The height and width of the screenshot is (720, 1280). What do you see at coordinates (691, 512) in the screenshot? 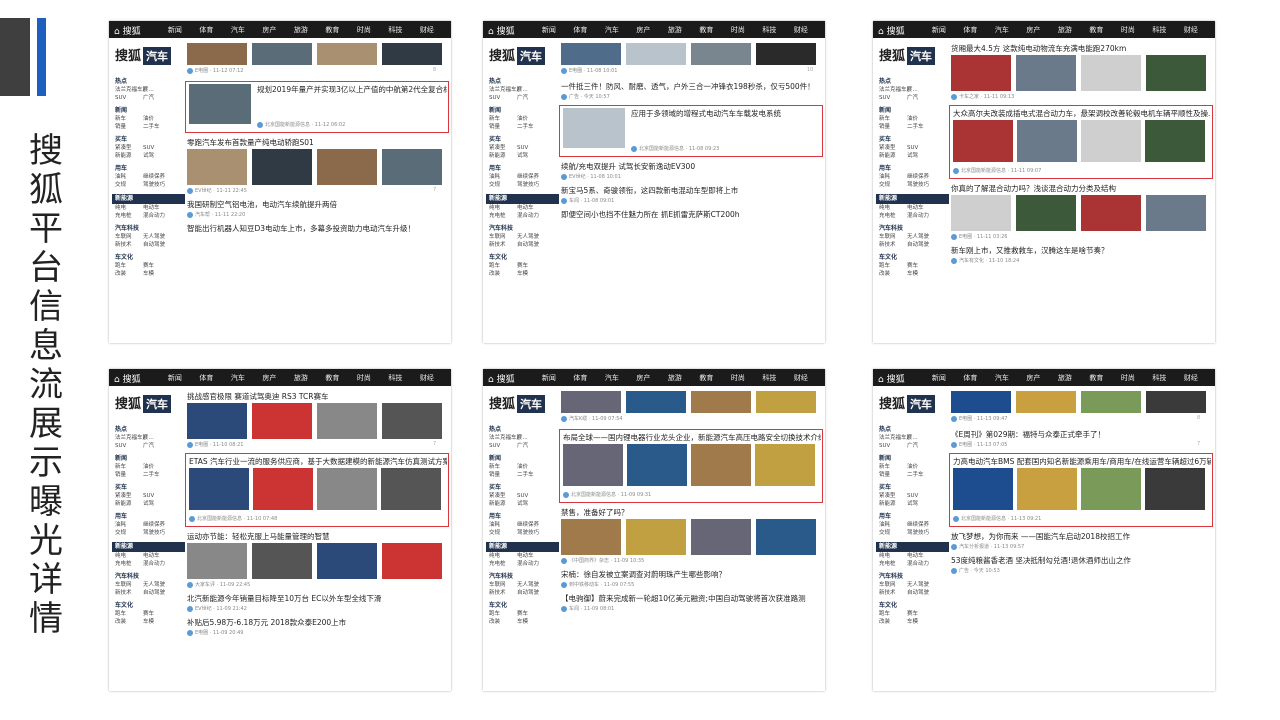
I see `feed-item-title: 禁售，准备好了吗？` at bounding box center [691, 512].